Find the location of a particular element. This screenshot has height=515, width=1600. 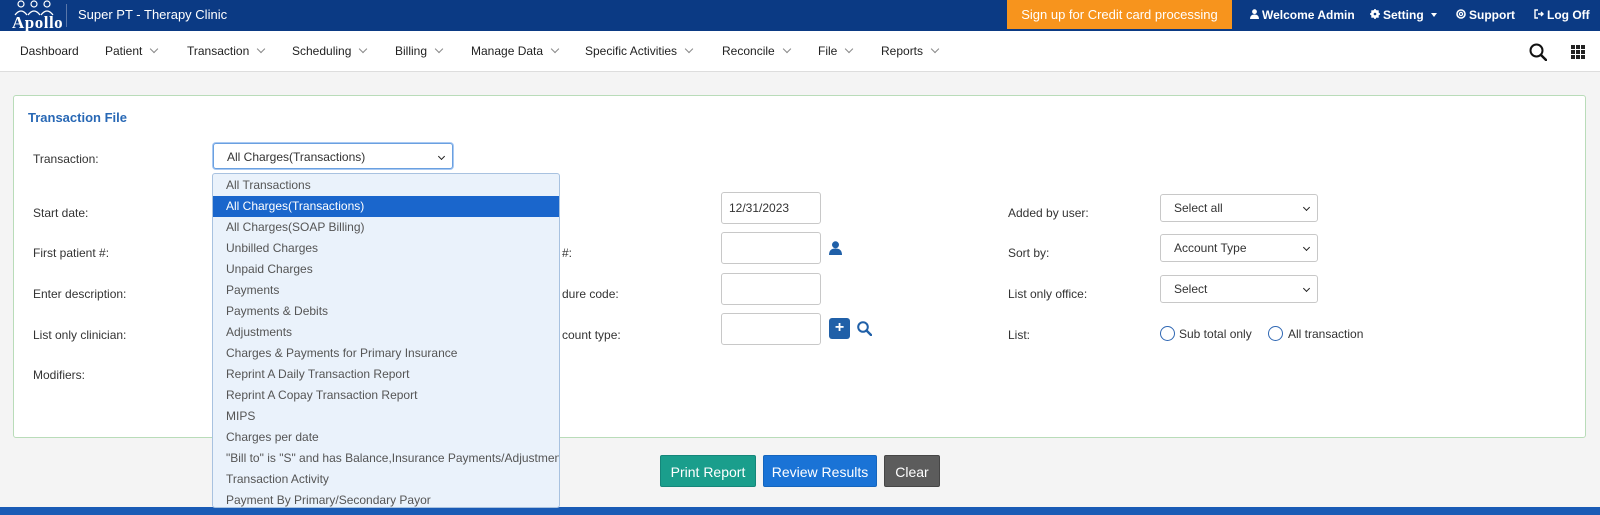

dropdown-option: Payments is located at coordinates (386, 290).